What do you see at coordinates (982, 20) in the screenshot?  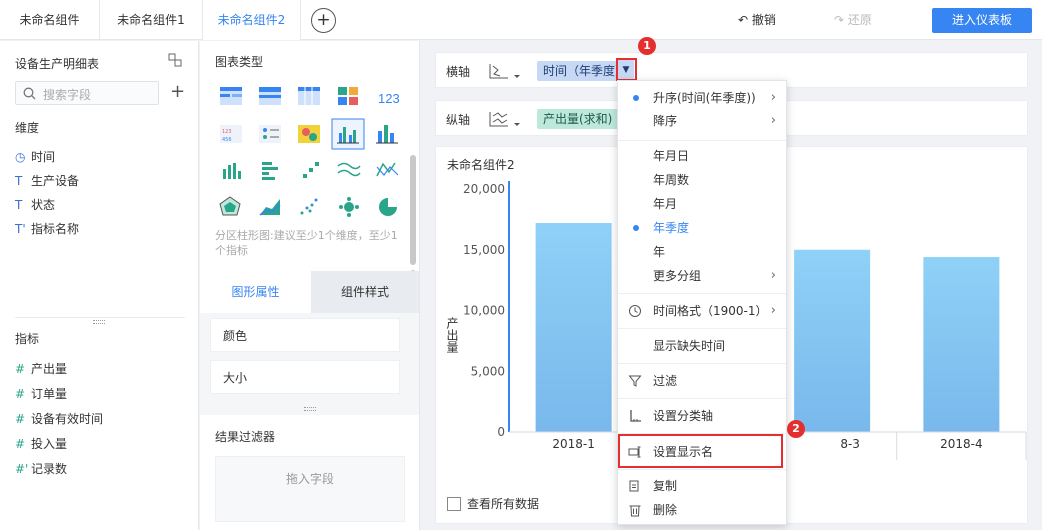 I see `enter-dashboard-button: 进入仪表板` at bounding box center [982, 20].